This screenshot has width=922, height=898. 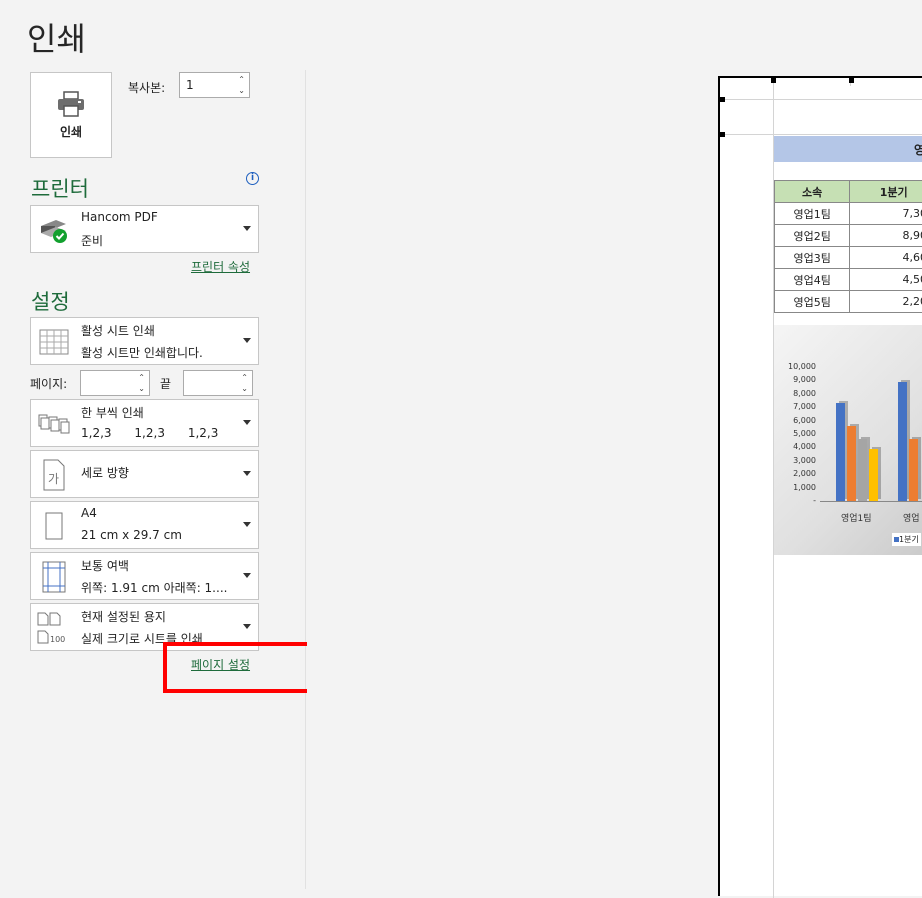 I want to click on pages-from-input: ⌃⌄, so click(x=115, y=383).